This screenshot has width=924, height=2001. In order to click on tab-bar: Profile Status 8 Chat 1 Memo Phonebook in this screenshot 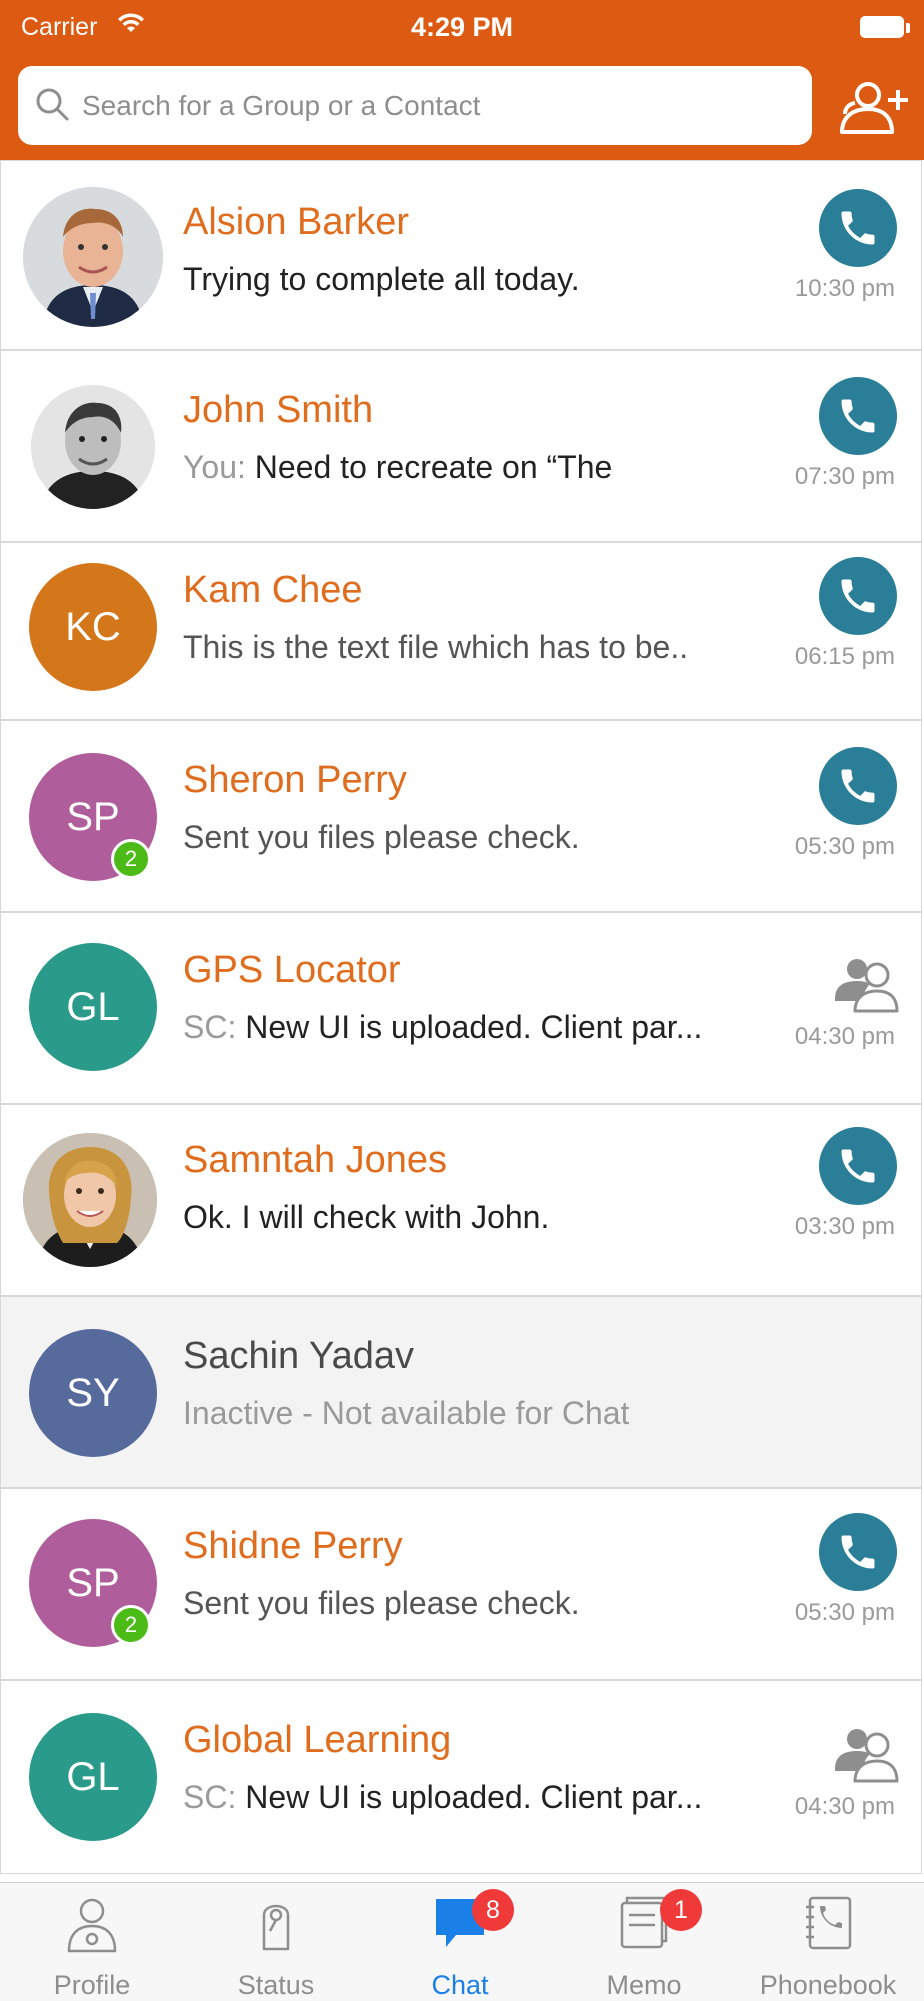, I will do `click(462, 1941)`.